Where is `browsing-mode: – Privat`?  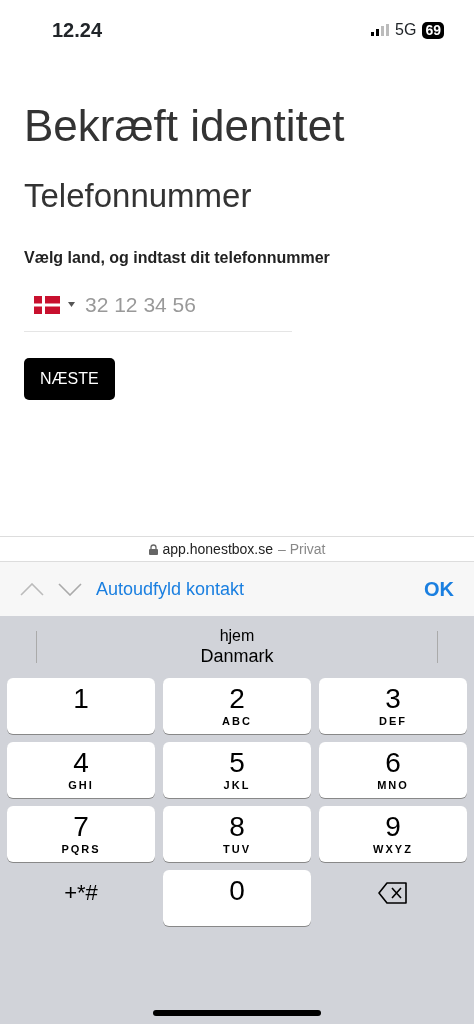 browsing-mode: – Privat is located at coordinates (302, 549).